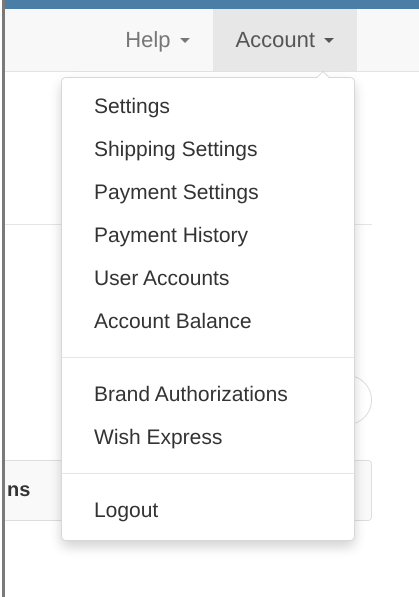 The height and width of the screenshot is (597, 419). Describe the element at coordinates (208, 437) in the screenshot. I see `menu-item: Wish Express` at that location.